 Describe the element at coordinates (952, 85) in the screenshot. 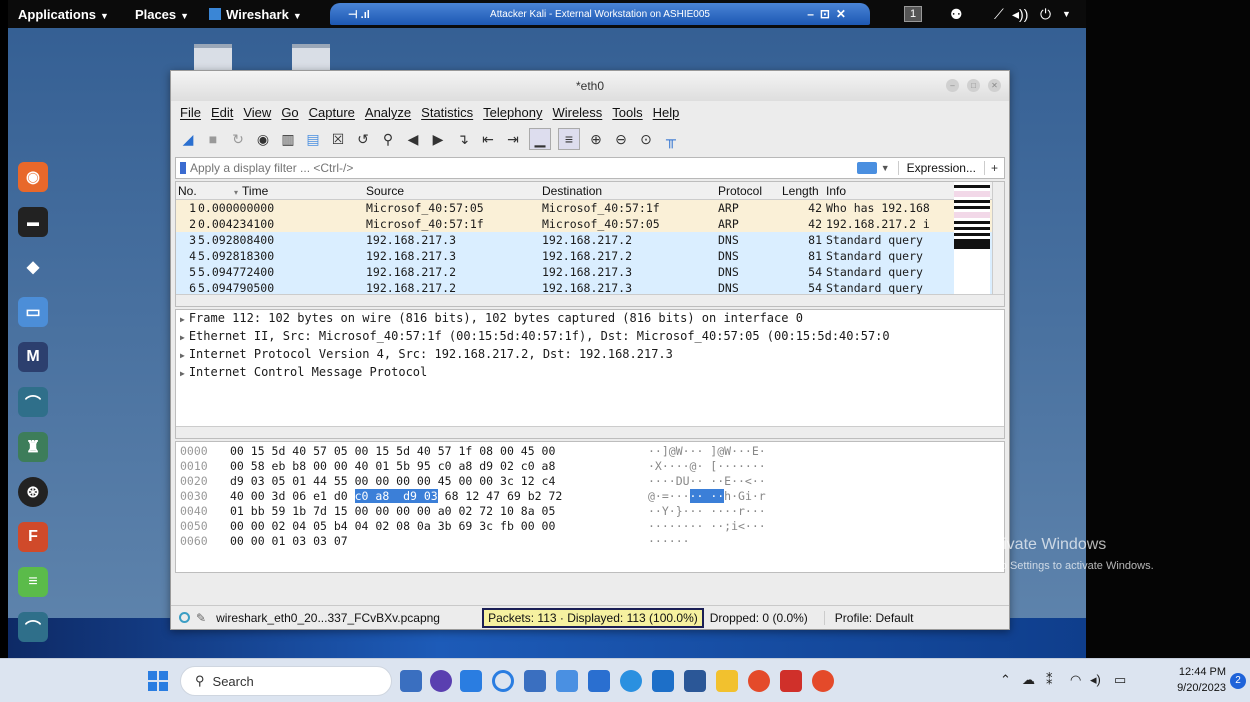

I see `minimize-button: –` at that location.